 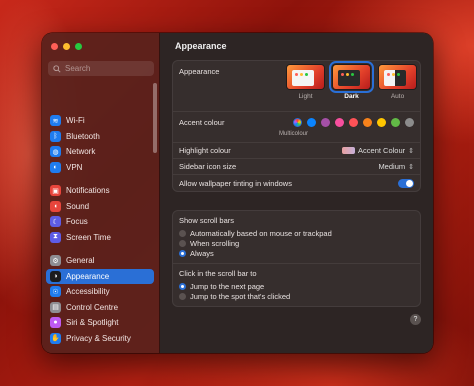 What do you see at coordinates (100, 261) in the screenshot?
I see `sidebar-item-general: ⚙ General` at bounding box center [100, 261].